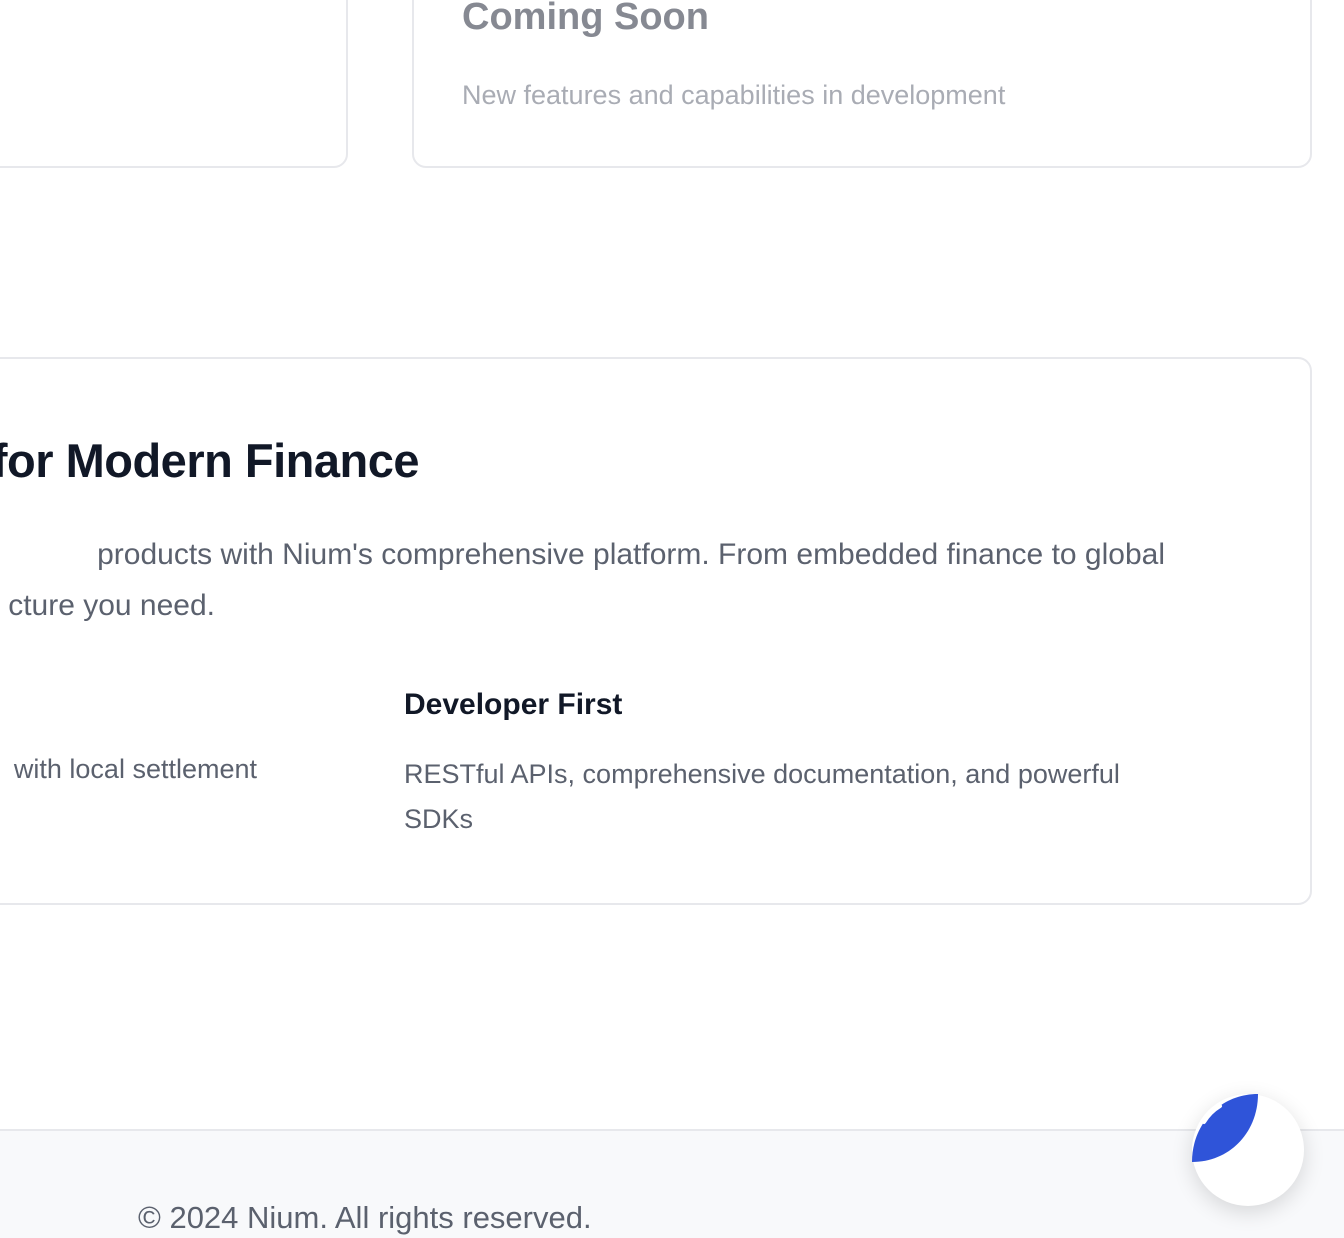 This screenshot has height=1238, width=1344. What do you see at coordinates (174, 84) in the screenshot?
I see `feature-card-partial` at bounding box center [174, 84].